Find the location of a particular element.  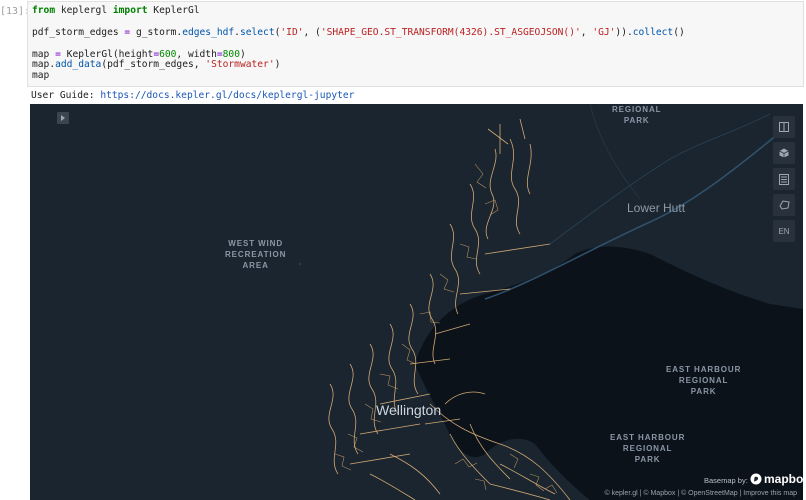

mapbox-logo: mapbox is located at coordinates (776, 479).